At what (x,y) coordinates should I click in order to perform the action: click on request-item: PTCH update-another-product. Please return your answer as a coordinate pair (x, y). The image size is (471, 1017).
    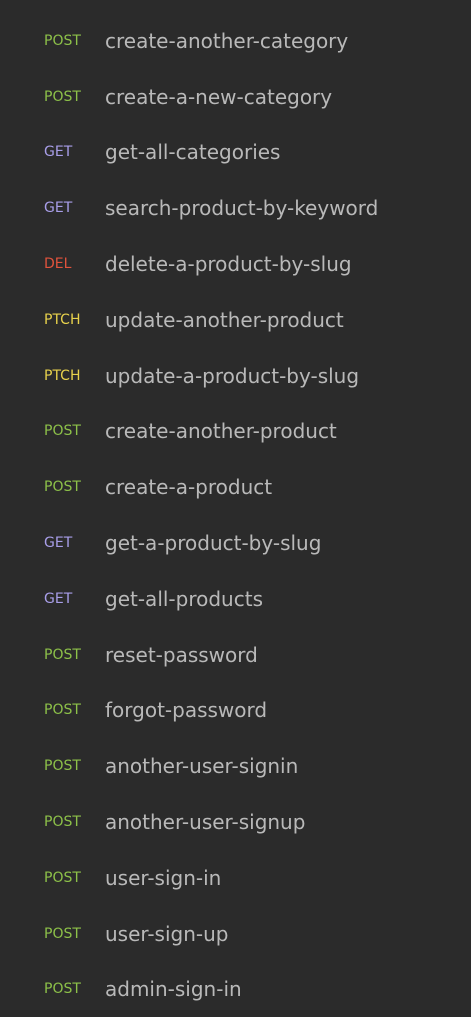
    Looking at the image, I should click on (235, 320).